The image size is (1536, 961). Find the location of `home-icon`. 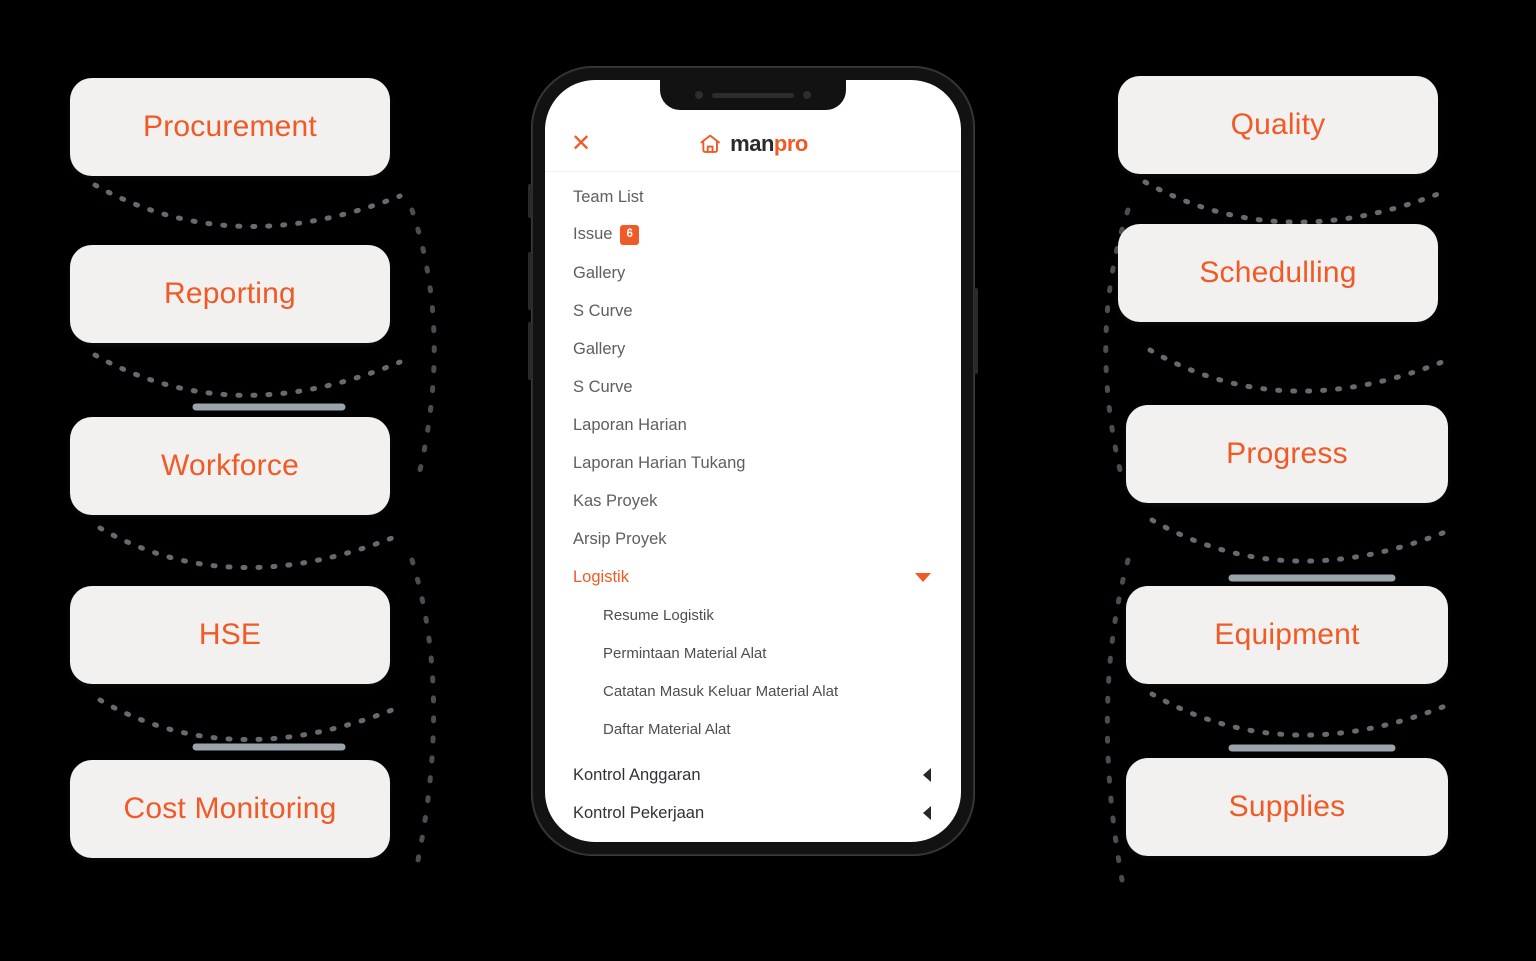

home-icon is located at coordinates (710, 143).